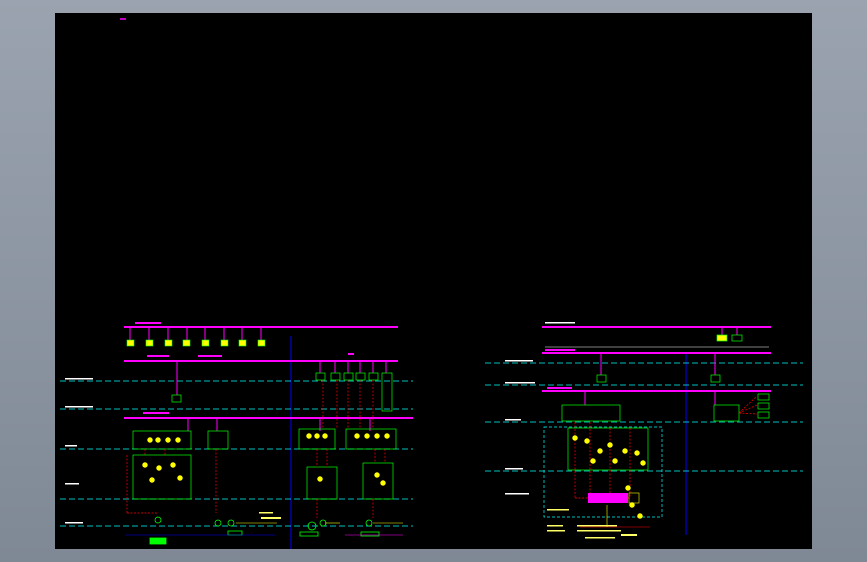 Image resolution: width=867 pixels, height=562 pixels. I want to click on control-cabinet, so click(603, 472).